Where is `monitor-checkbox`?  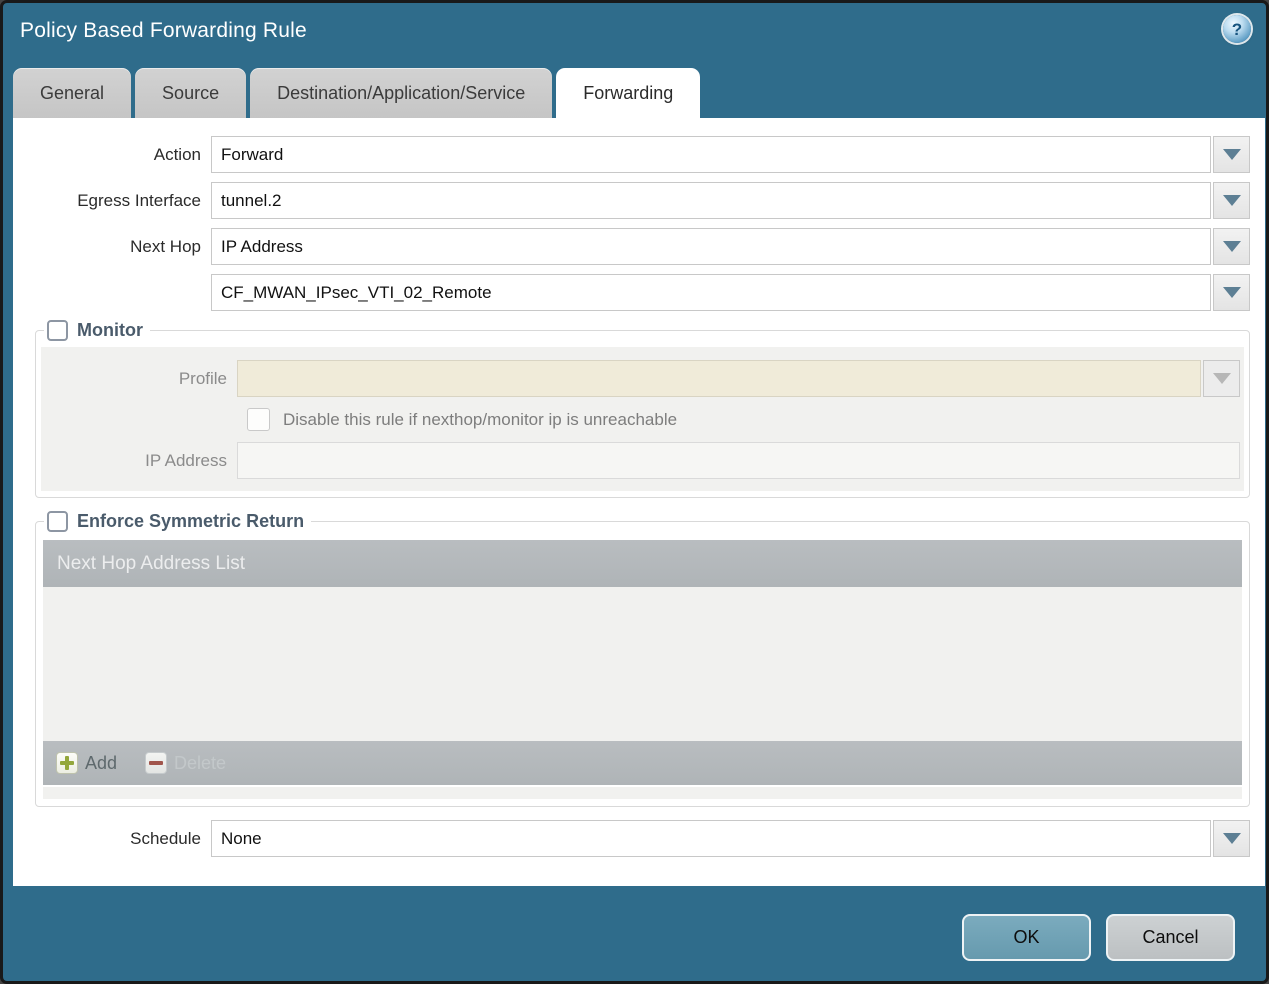
monitor-checkbox is located at coordinates (57, 330).